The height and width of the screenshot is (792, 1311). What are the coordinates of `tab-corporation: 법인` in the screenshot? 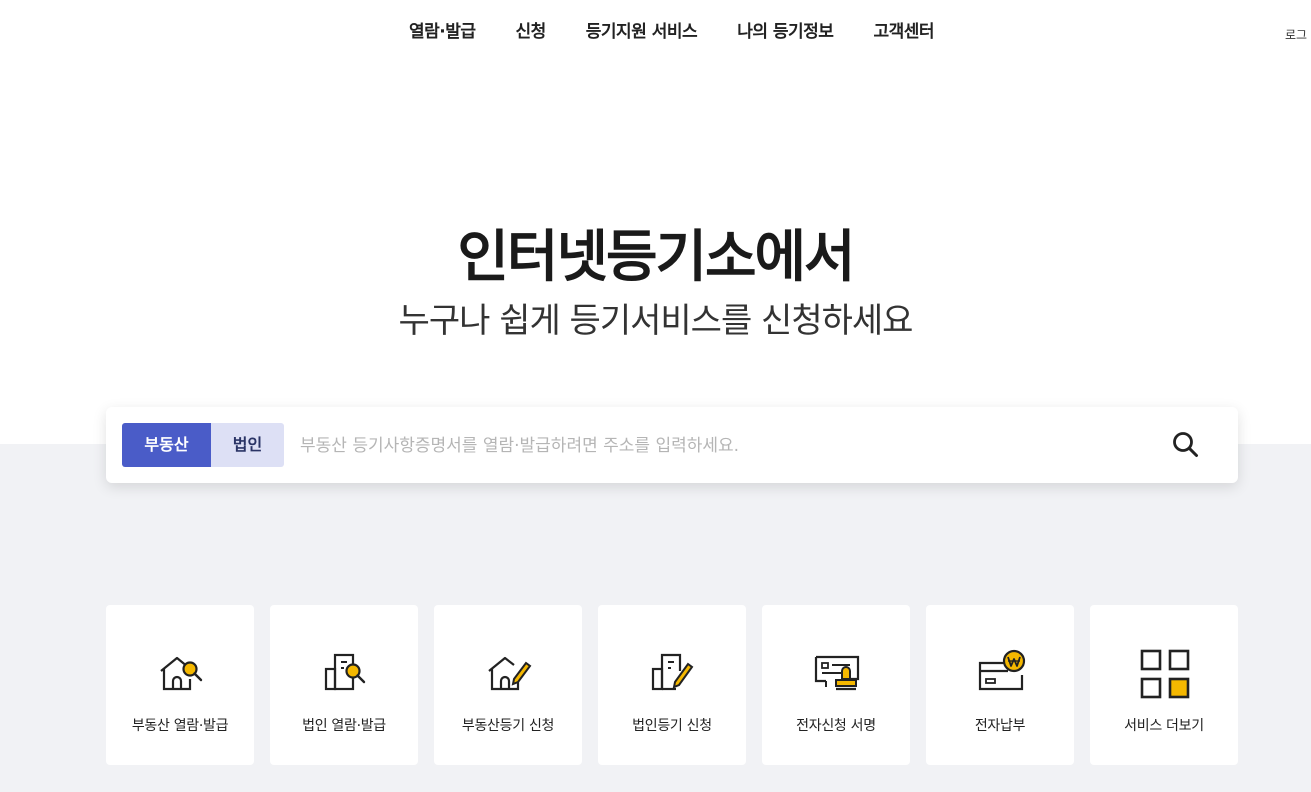 It's located at (247, 445).